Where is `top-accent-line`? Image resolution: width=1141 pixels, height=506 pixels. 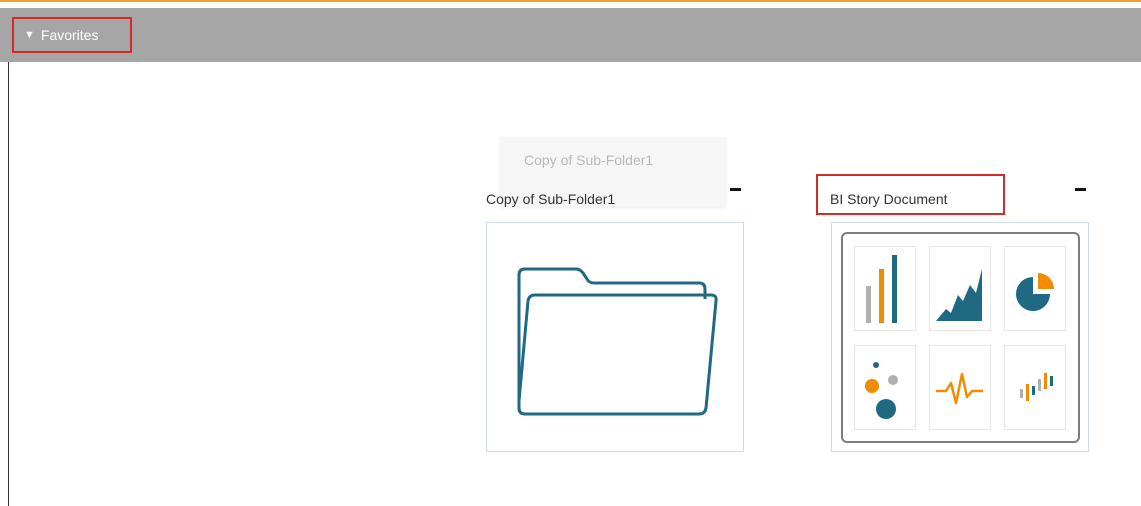 top-accent-line is located at coordinates (570, 1).